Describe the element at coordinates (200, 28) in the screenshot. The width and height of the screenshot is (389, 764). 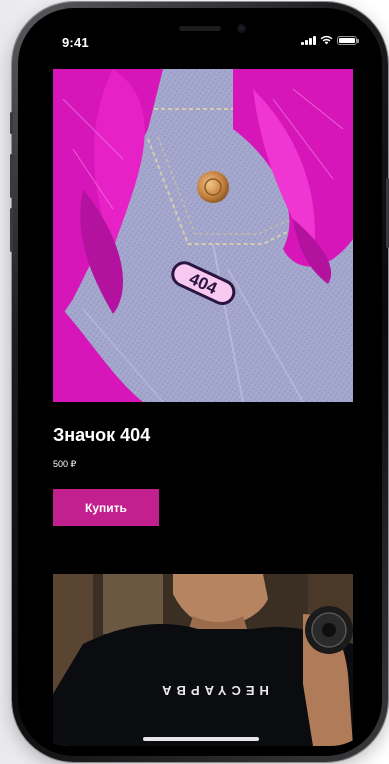
I see `speaker-grille` at that location.